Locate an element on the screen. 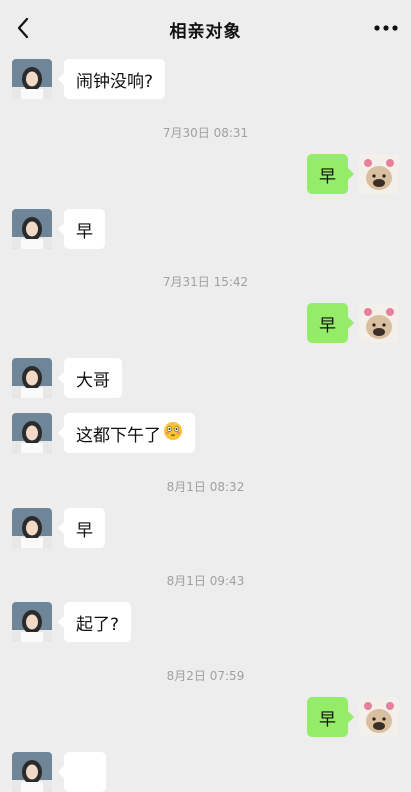  chat-title: 相亲对象 is located at coordinates (205, 32).